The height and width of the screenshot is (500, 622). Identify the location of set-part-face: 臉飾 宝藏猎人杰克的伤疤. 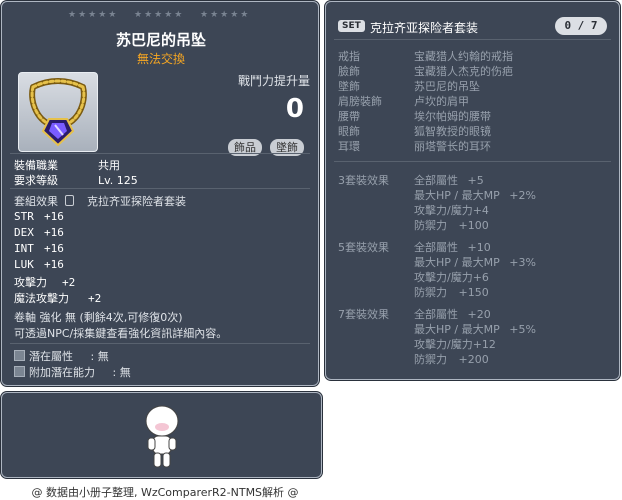
(425, 71).